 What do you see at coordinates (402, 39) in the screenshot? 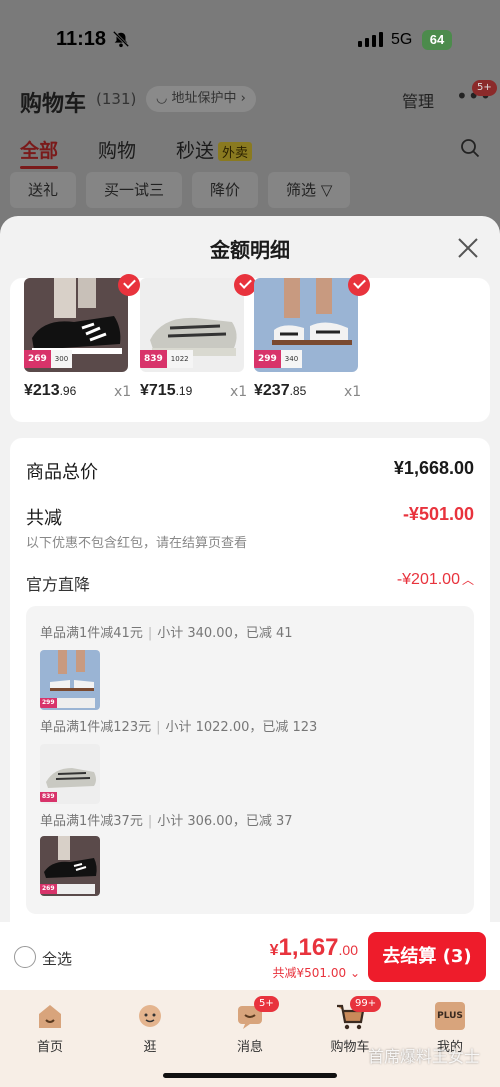
I see `network-type: 5G` at bounding box center [402, 39].